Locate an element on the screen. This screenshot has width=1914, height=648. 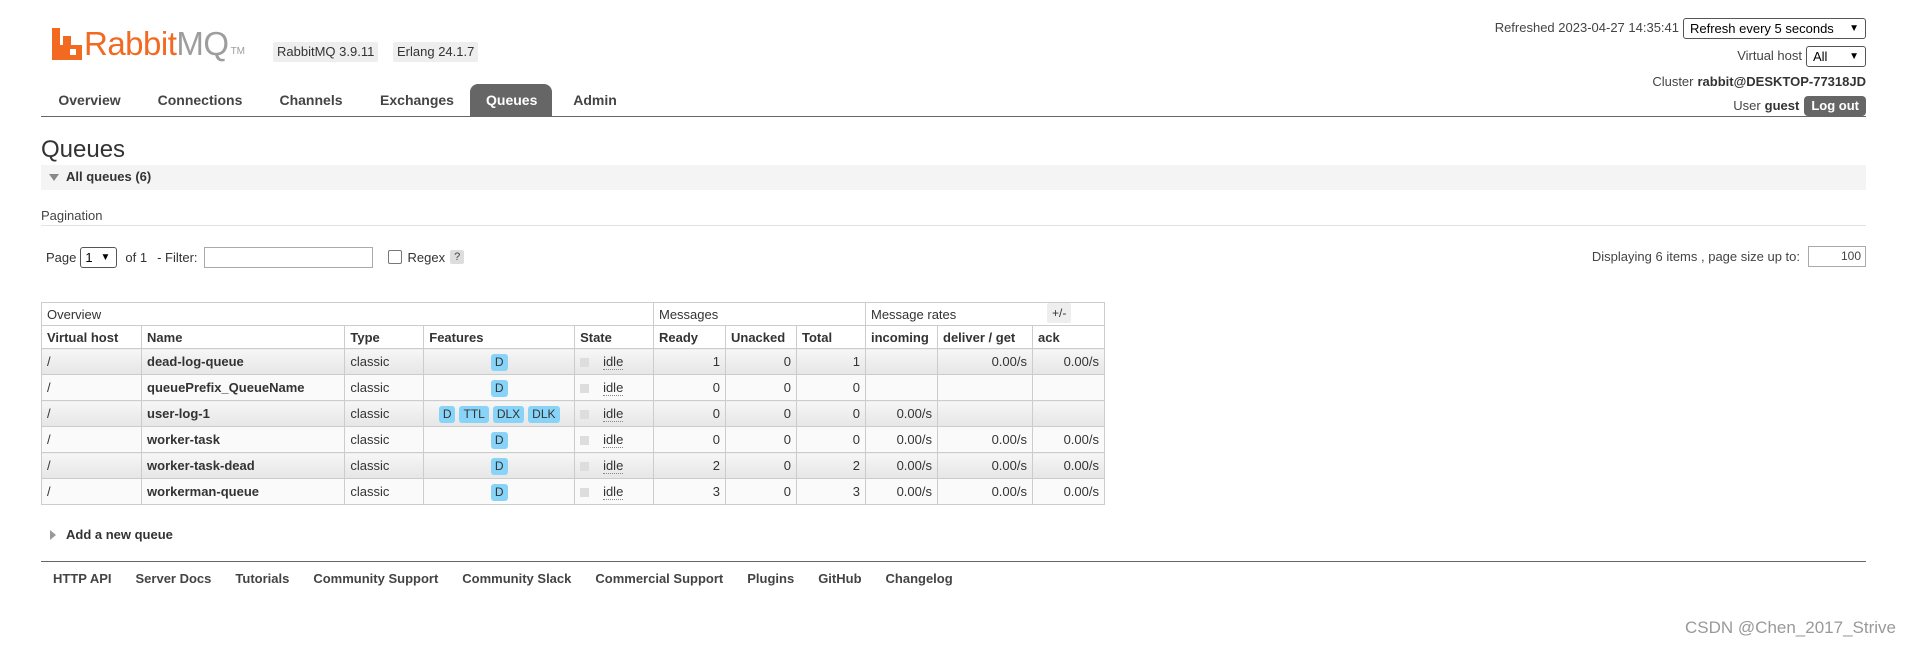
queue-name-link: user-log-1 is located at coordinates (243, 413).